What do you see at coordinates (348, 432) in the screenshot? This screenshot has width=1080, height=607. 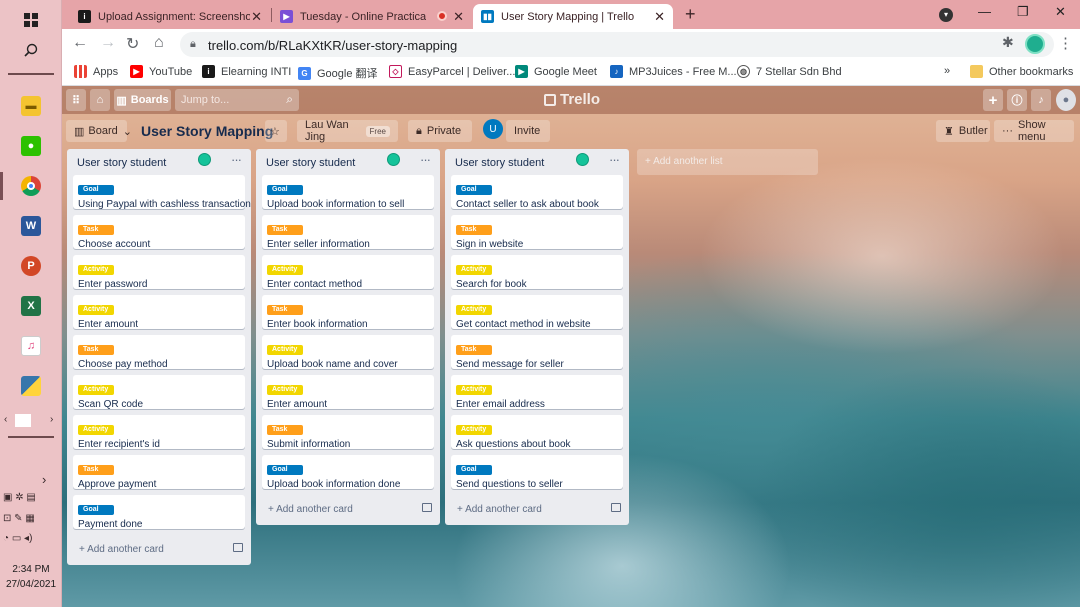 I see `card: Task Submit information` at bounding box center [348, 432].